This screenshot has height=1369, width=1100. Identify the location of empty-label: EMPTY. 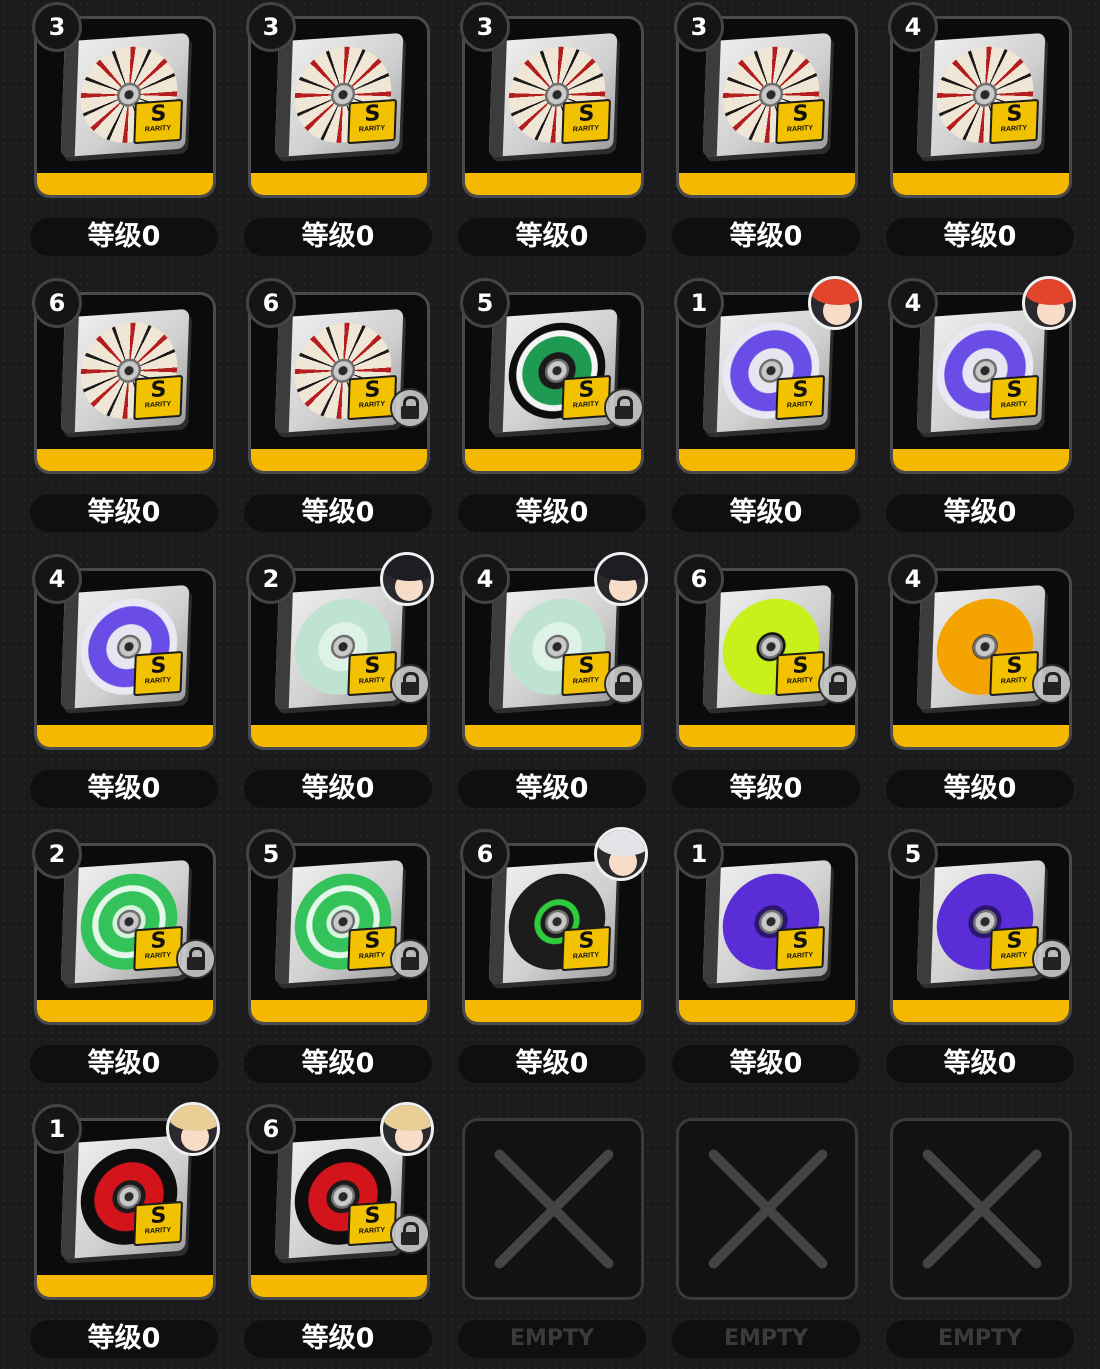
(766, 1339).